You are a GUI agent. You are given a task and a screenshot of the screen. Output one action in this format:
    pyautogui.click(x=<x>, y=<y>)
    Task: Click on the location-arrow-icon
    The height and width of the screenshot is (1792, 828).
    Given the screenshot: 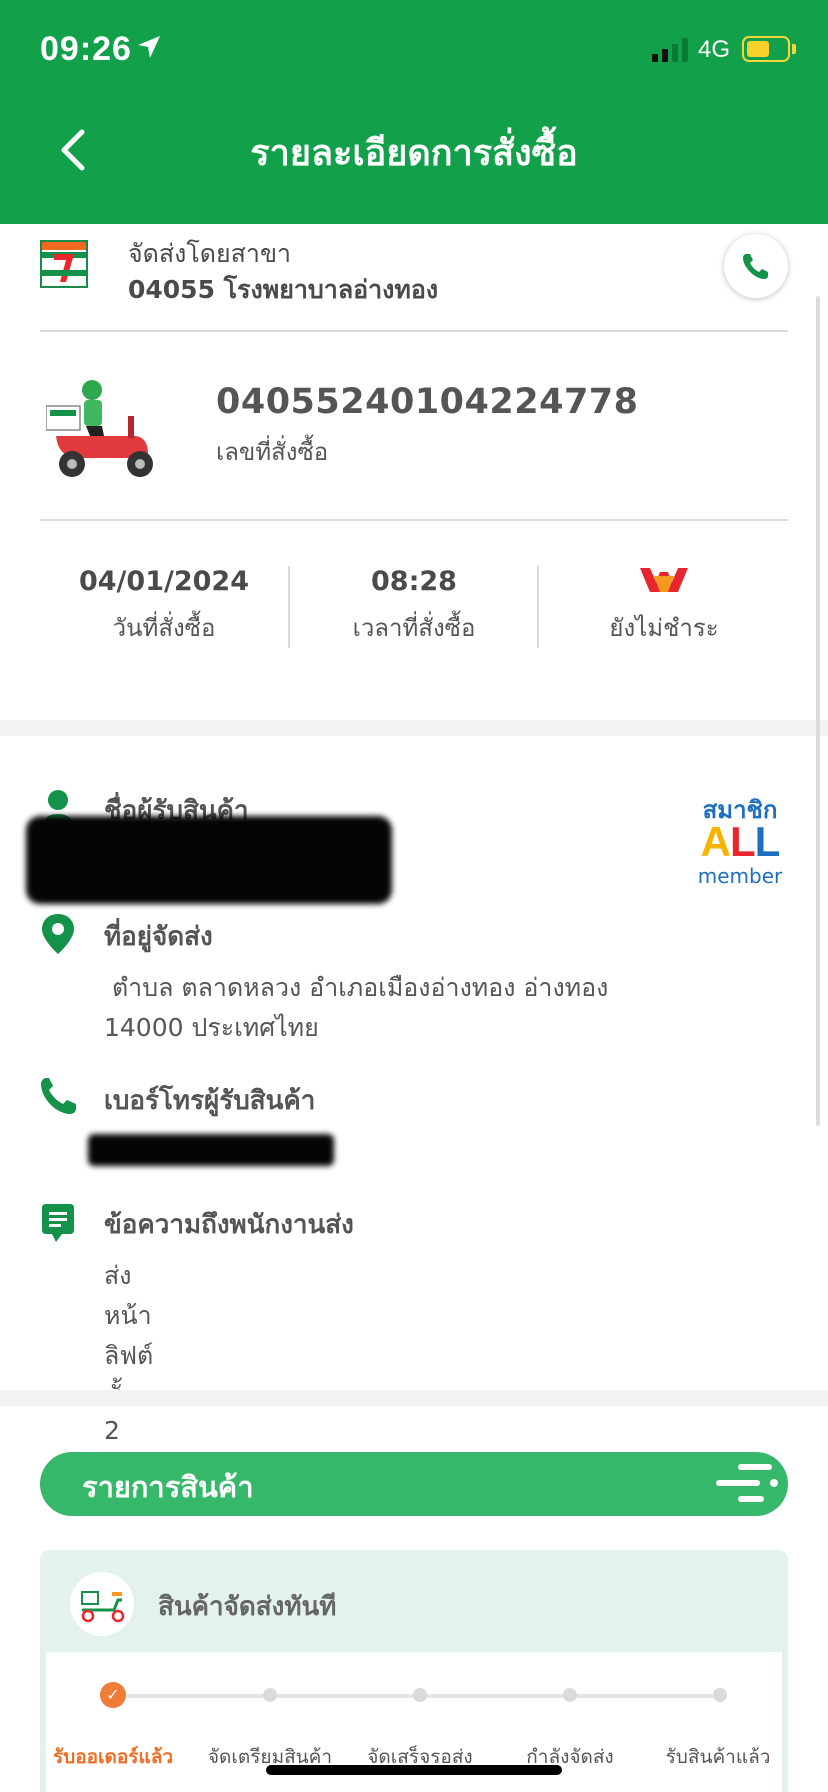 What is the action you would take?
    pyautogui.click(x=149, y=47)
    